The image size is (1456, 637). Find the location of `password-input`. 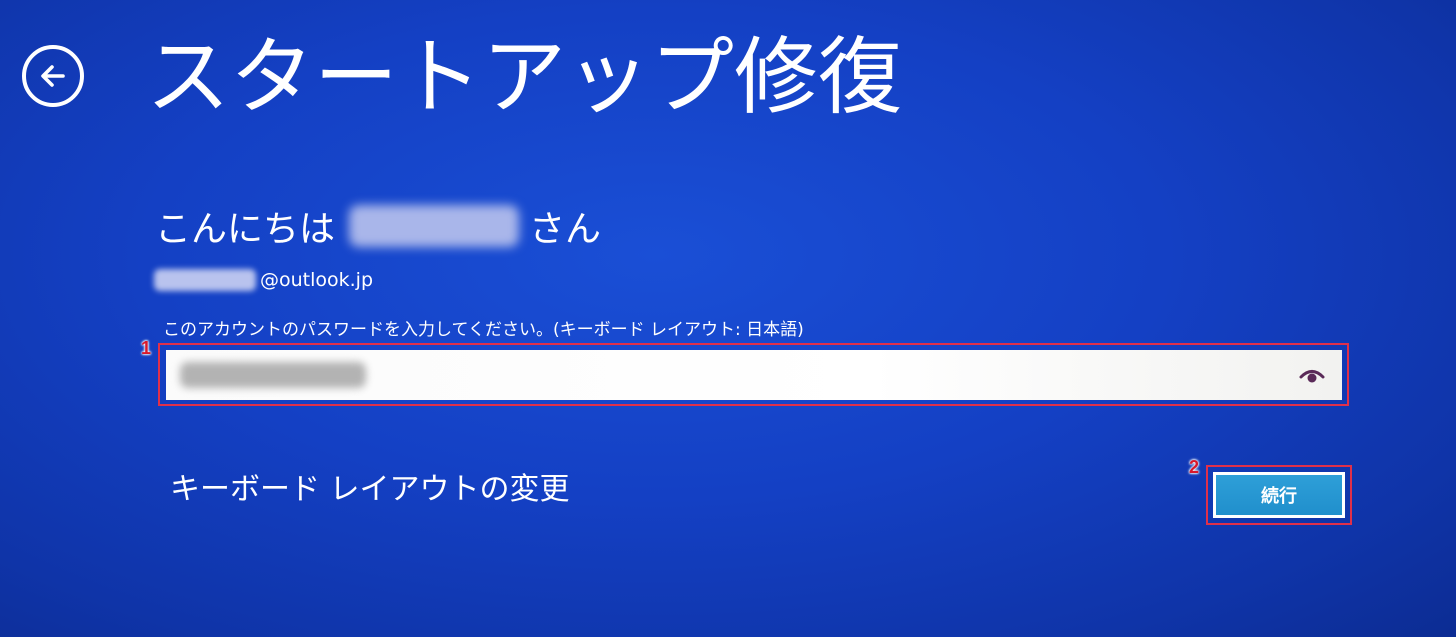

password-input is located at coordinates (754, 375).